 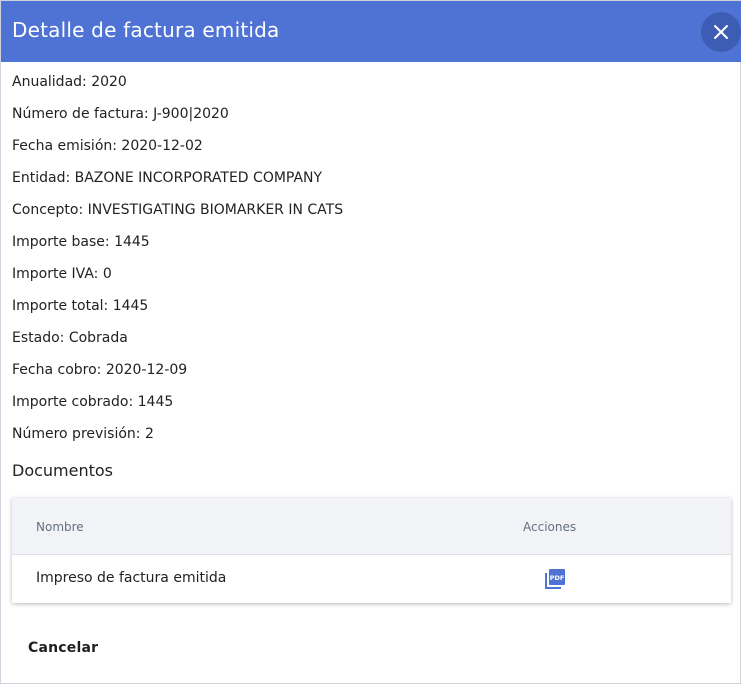 I want to click on field-numero-prevision: Número previsión: 2, so click(x=83, y=434).